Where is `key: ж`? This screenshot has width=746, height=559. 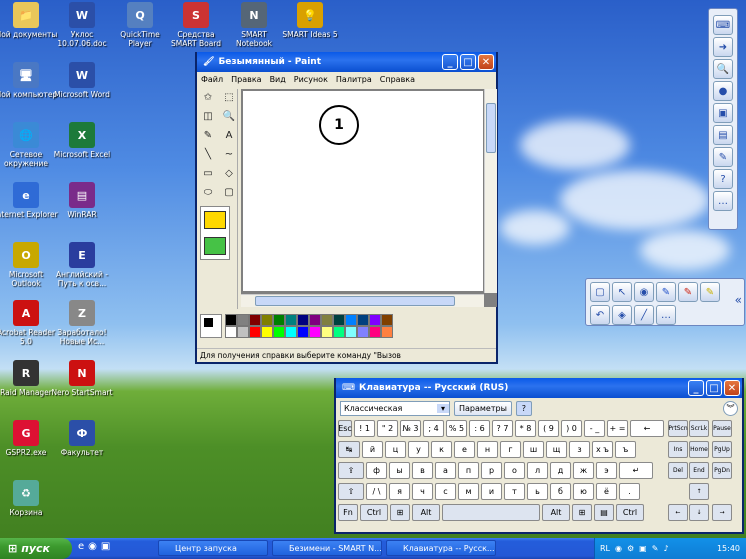
key: ж is located at coordinates (583, 470).